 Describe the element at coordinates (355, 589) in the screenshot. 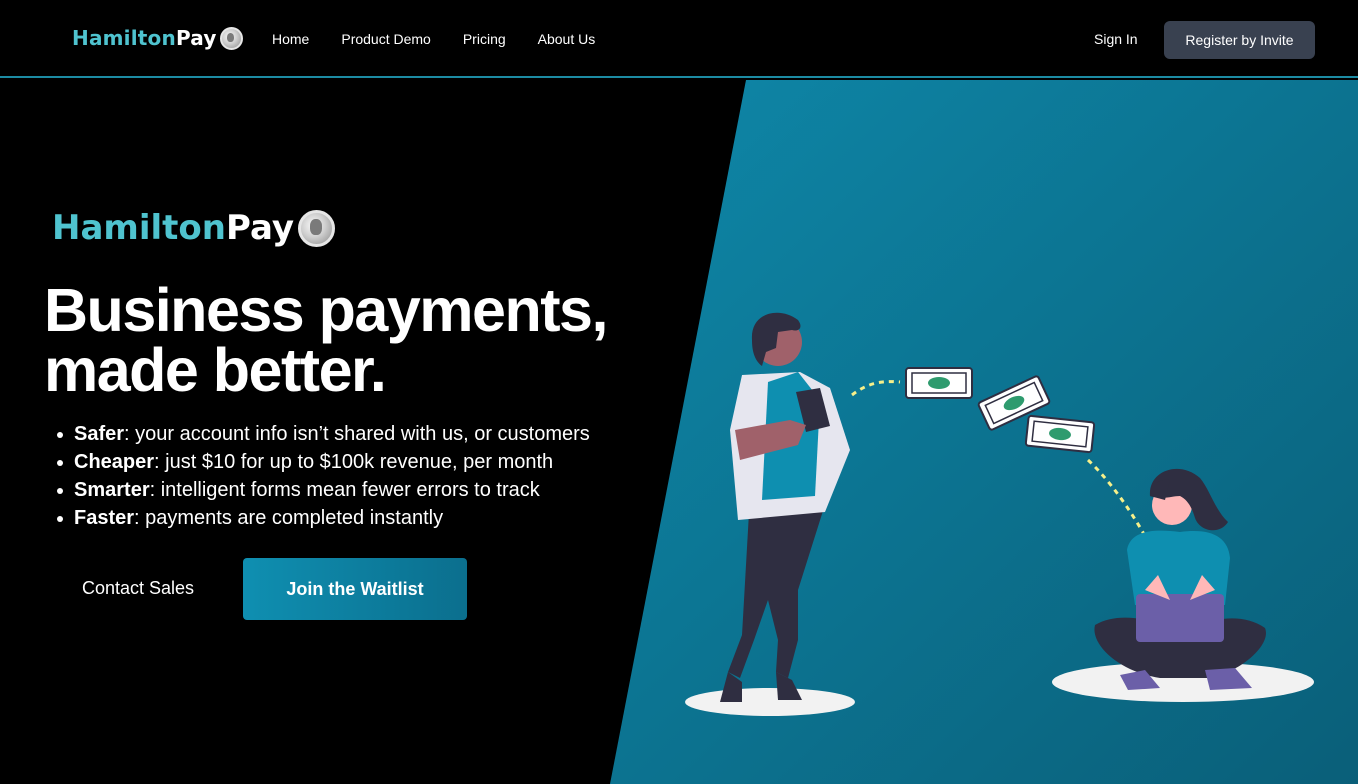

I see `join-waitlist-button: Join the Waitlist` at that location.